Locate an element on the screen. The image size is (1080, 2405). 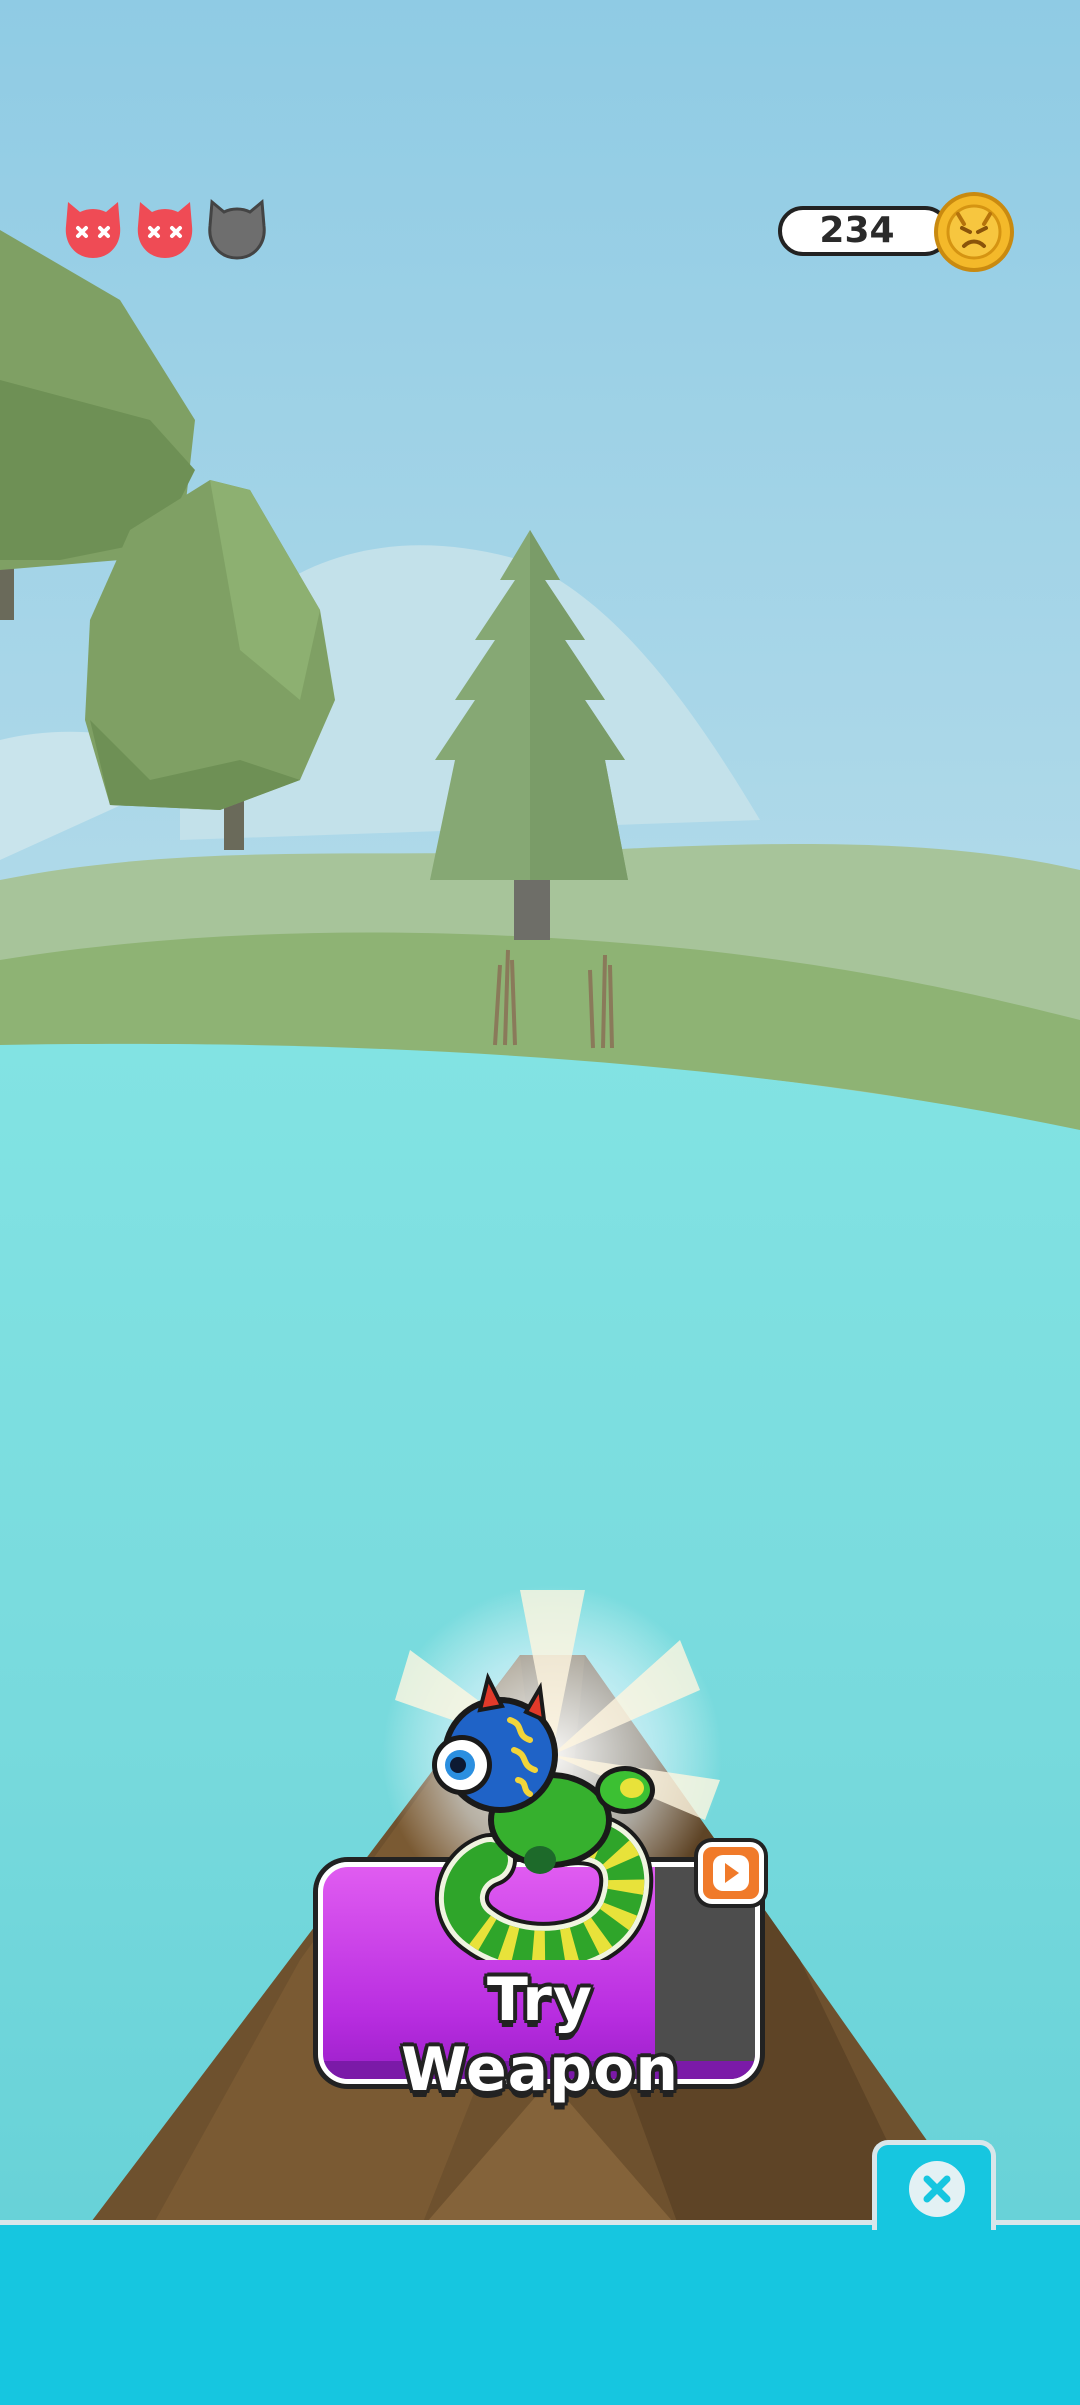
close-banner-button is located at coordinates (934, 2185).